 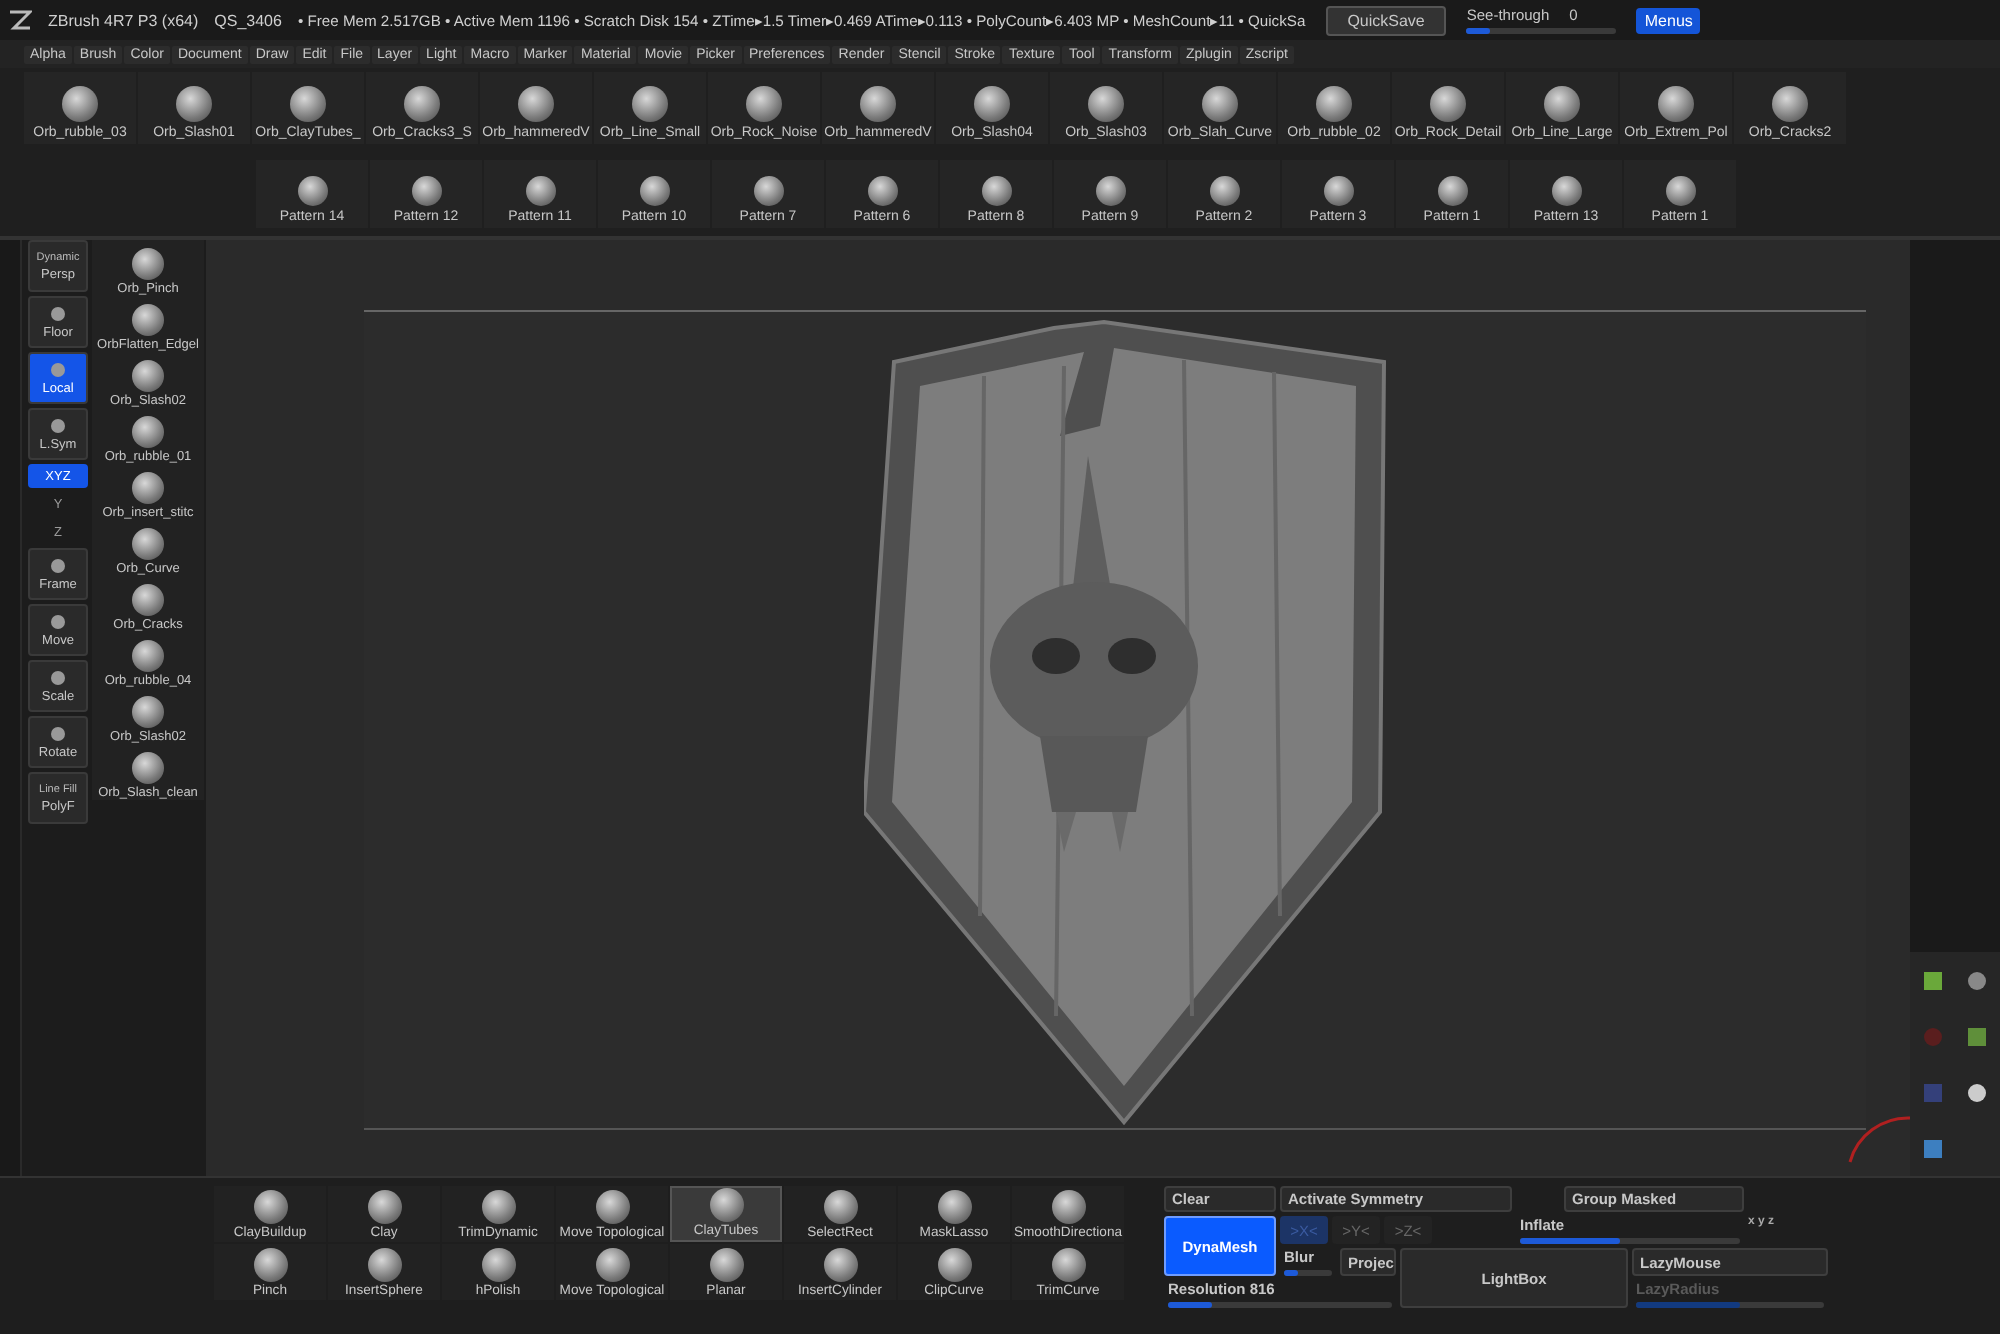 What do you see at coordinates (1880, 1140) in the screenshot?
I see `rotation-ring-icon` at bounding box center [1880, 1140].